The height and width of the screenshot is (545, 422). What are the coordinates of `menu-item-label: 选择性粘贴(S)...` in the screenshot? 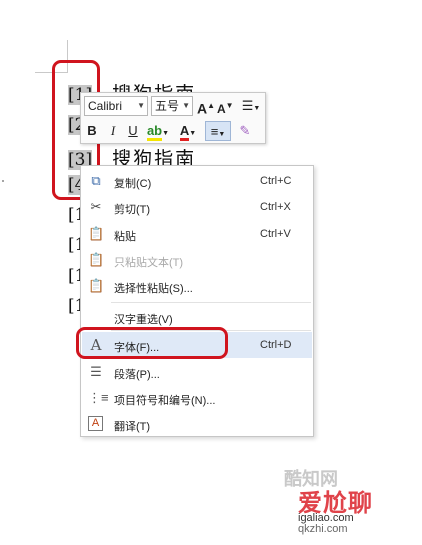 It's located at (153, 289).